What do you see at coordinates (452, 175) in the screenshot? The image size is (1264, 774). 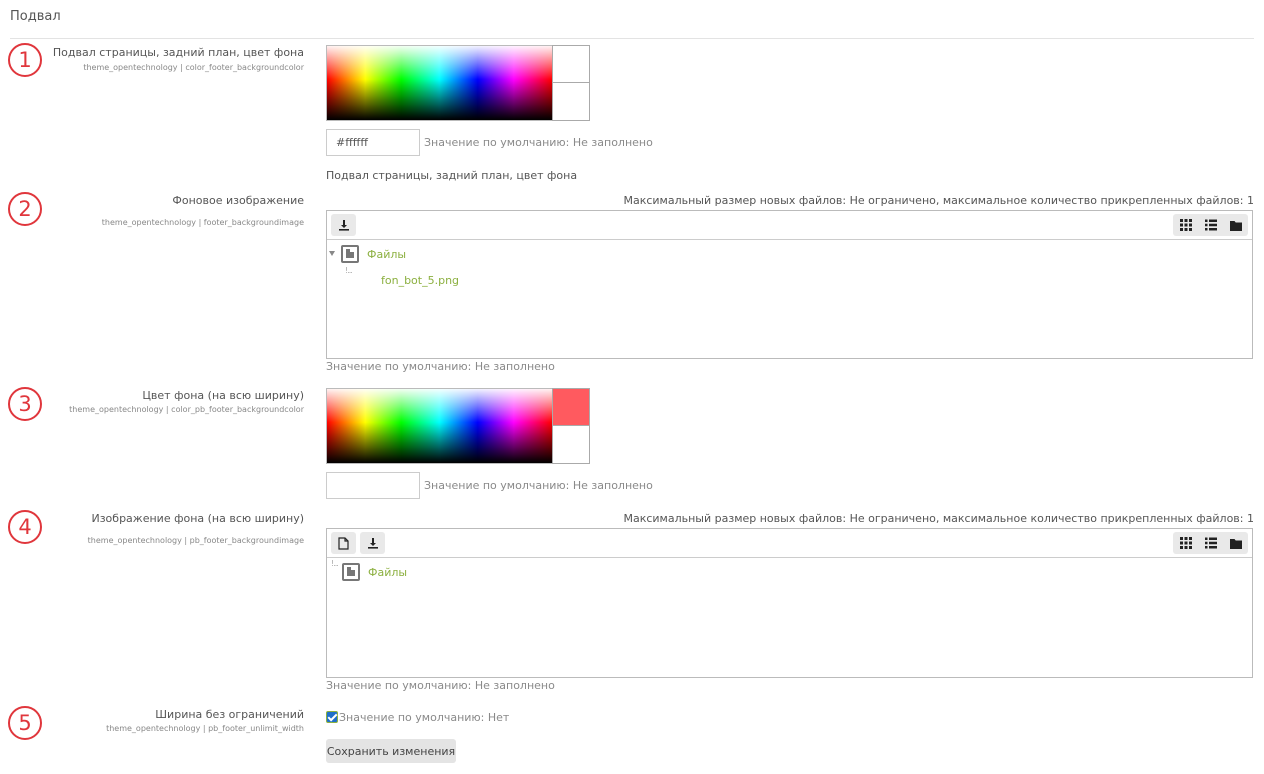 I see `setting-description: Подвал страницы, задний план, цвет фона` at bounding box center [452, 175].